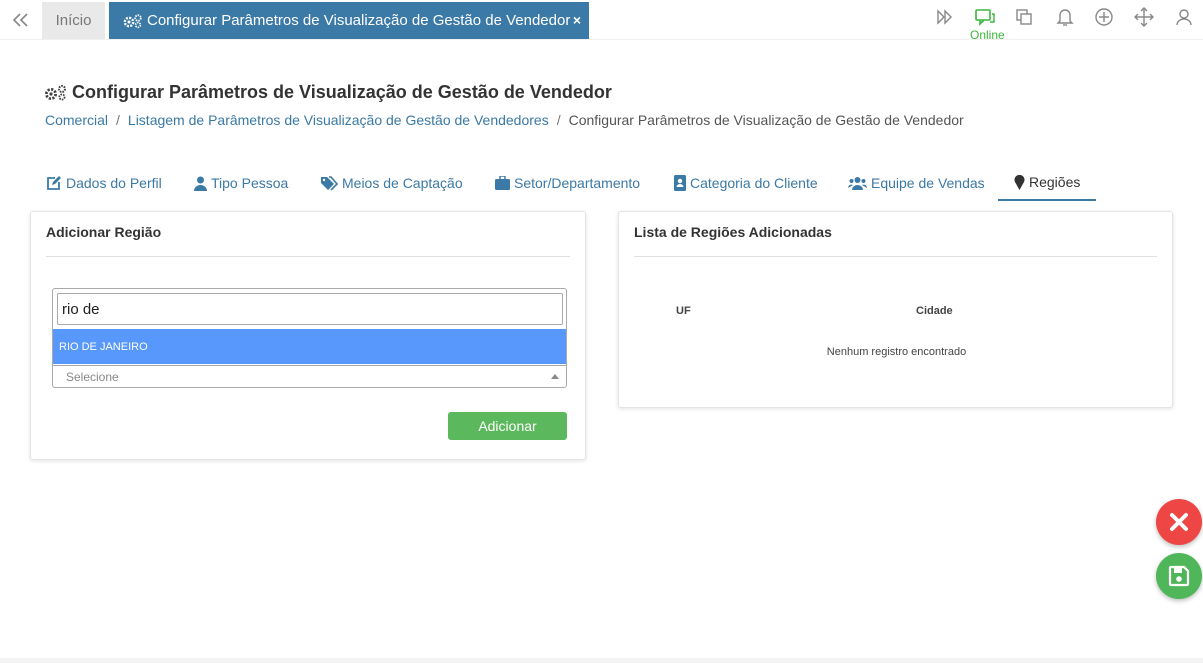 The width and height of the screenshot is (1203, 663). Describe the element at coordinates (309, 376) in the screenshot. I see `region-select: Selecione` at that location.